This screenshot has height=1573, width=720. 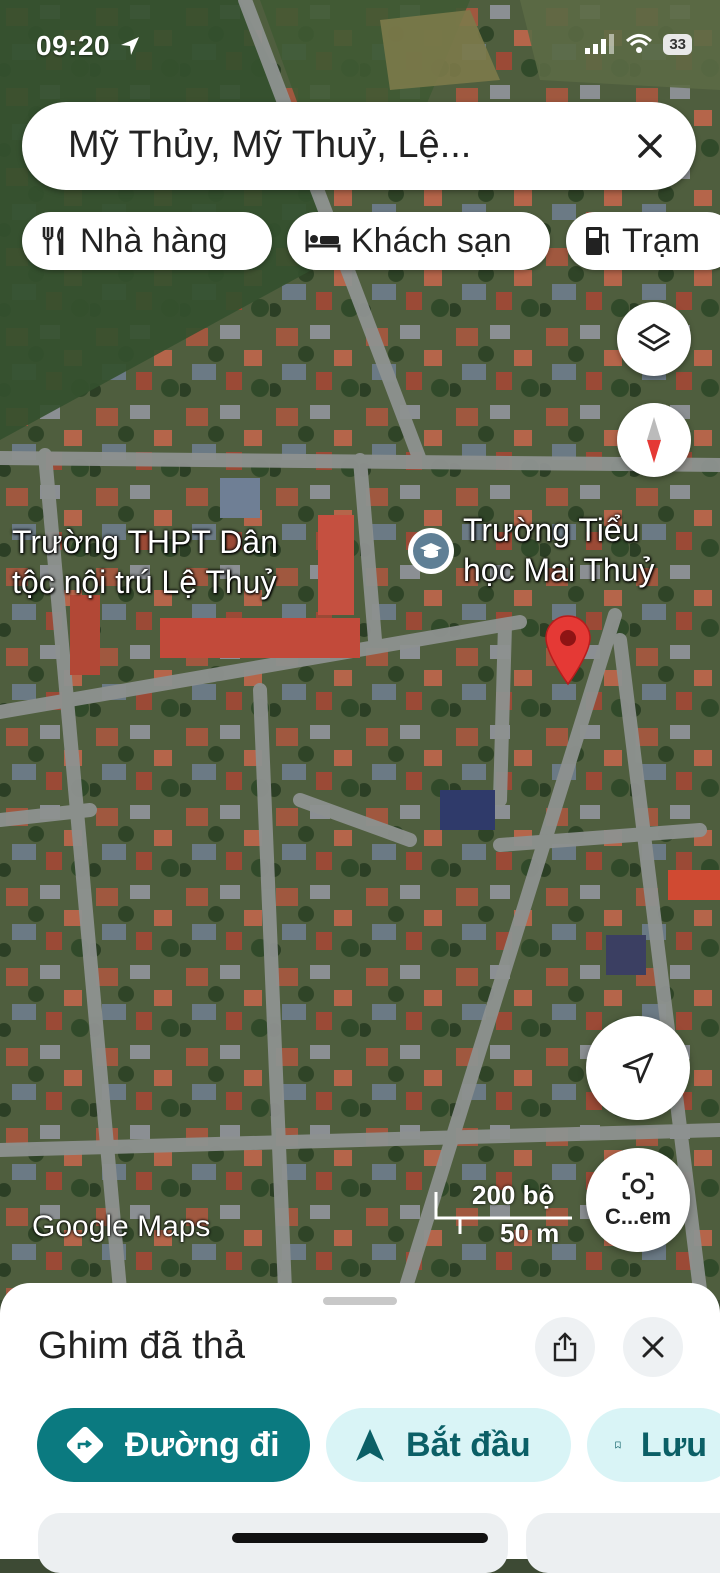 I want to click on place-label-school-1: Trường THPT Dân tộc nội trú Lệ Thuỷ, so click(x=145, y=562).